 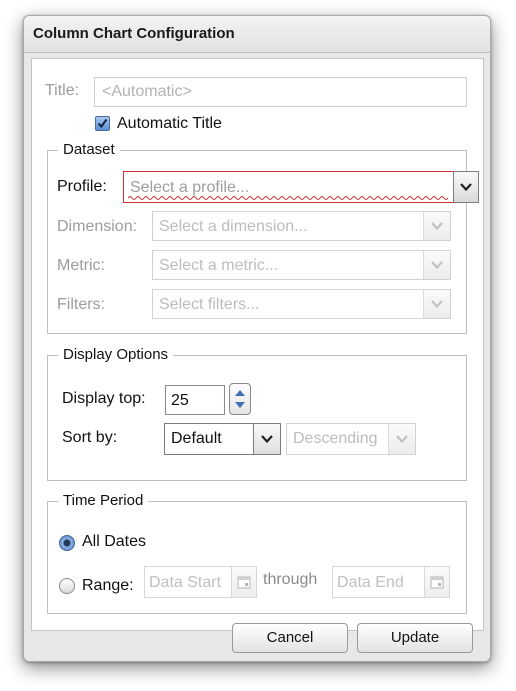 I want to click on metric-dropdown-button, so click(x=436, y=265).